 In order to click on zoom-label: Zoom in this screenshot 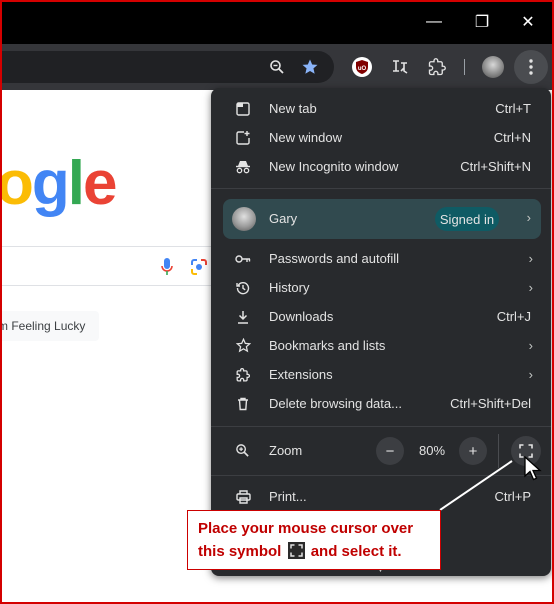, I will do `click(286, 450)`.